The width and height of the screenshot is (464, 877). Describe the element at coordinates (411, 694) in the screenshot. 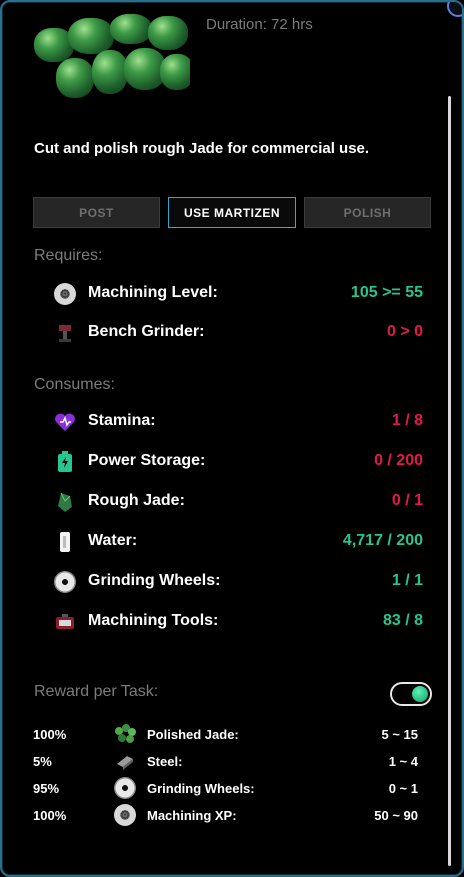

I see `reward-toggle` at that location.